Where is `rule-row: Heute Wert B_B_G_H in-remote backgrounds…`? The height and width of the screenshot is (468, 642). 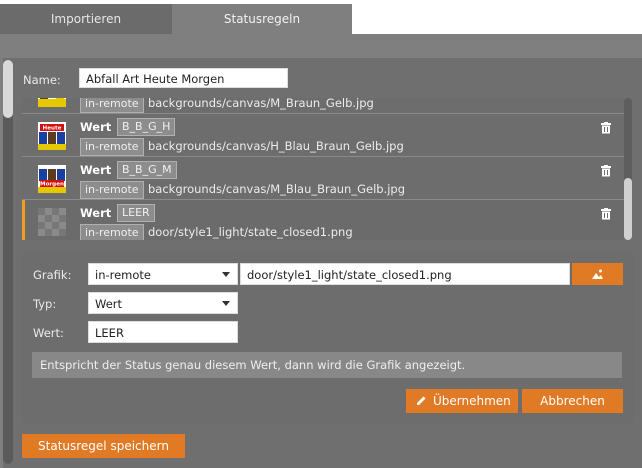
rule-row: Heute Wert B_B_G_H in-remote backgrounds… is located at coordinates (323, 135).